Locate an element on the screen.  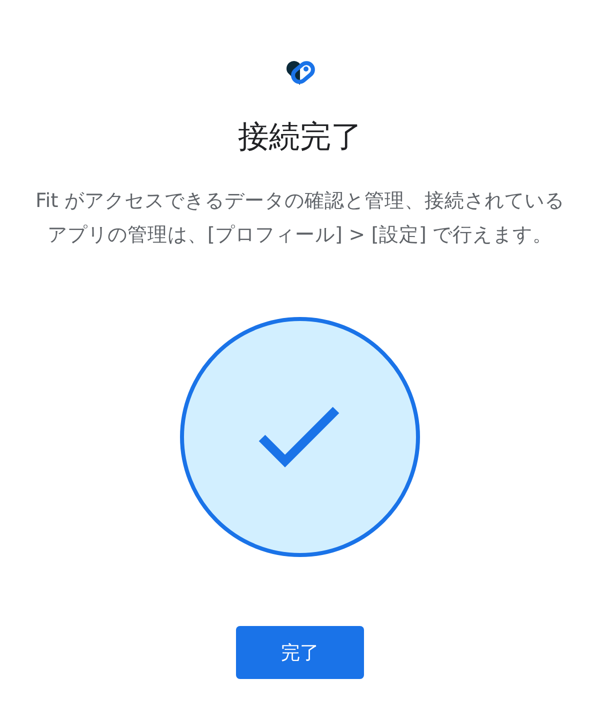
info-message: Fit がアクセスできるデータの確認と管理、接続されているアプリの管理は、[プロフィール] > [設定] で行えます。 is located at coordinates (300, 218).